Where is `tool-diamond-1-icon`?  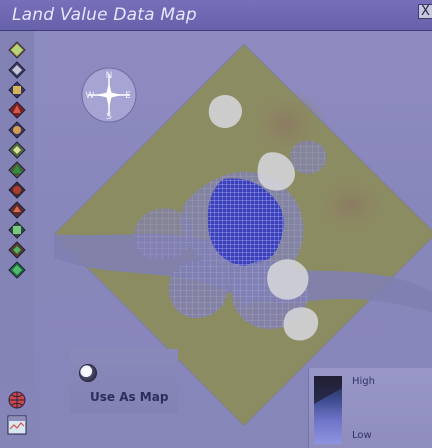
tool-diamond-1-icon is located at coordinates (17, 50).